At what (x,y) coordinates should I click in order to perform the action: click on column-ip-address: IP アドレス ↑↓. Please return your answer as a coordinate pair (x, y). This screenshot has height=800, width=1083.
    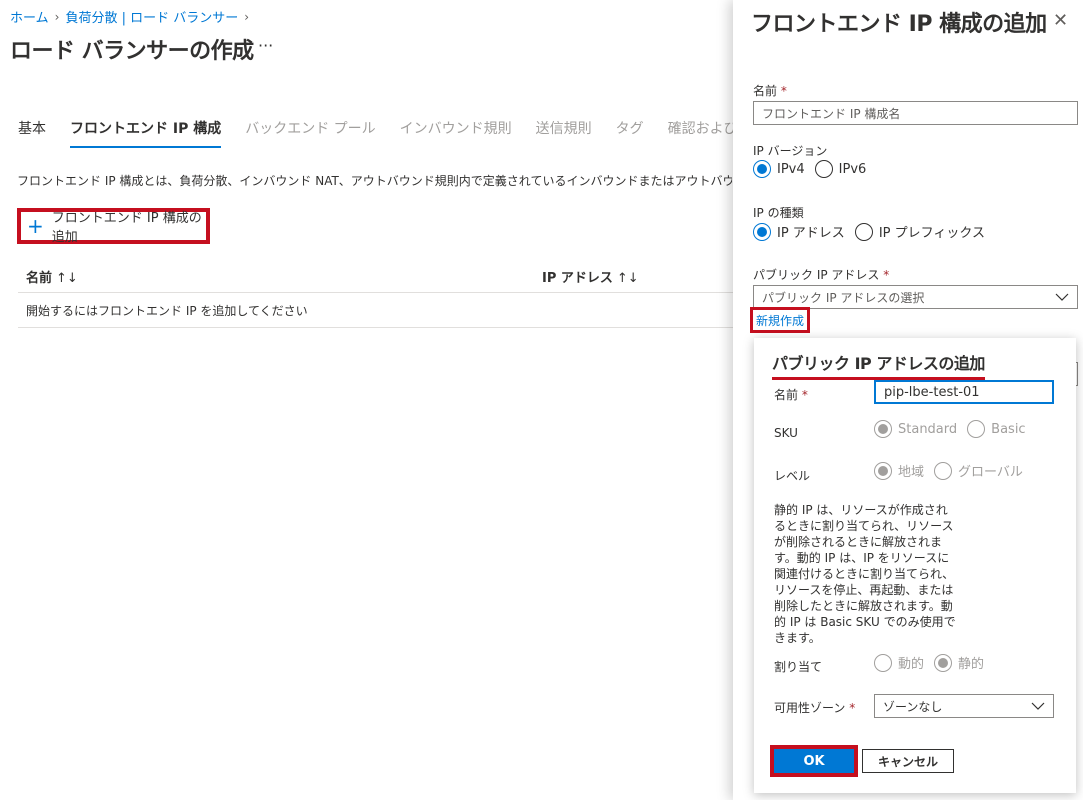
    Looking at the image, I should click on (586, 276).